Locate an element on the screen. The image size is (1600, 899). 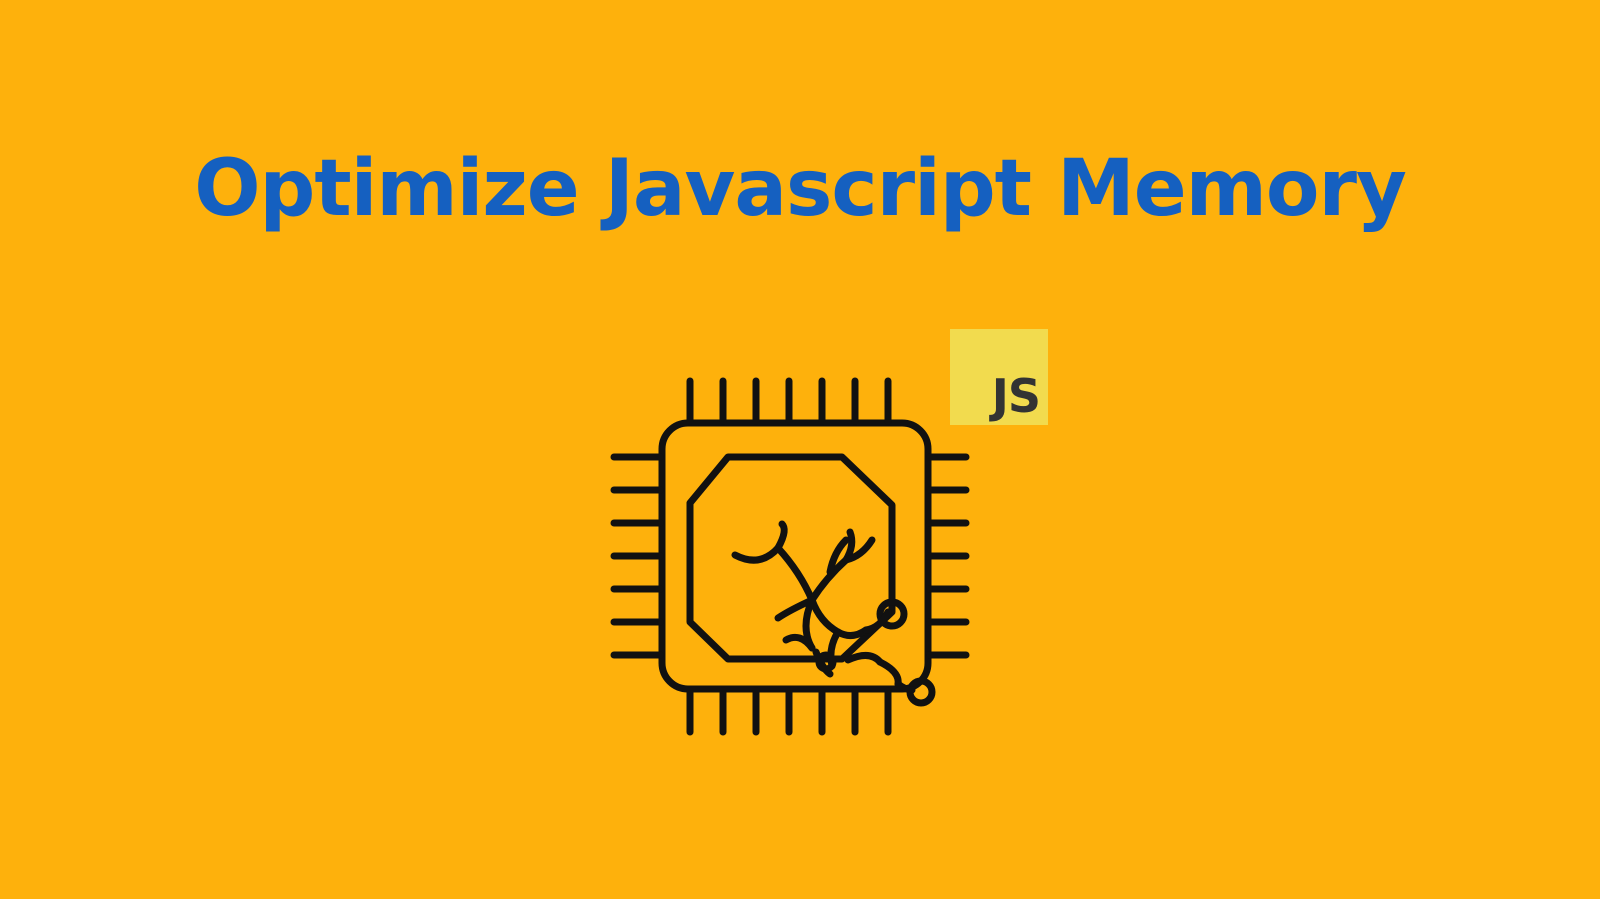
page-title: Optimize Javascript Memory is located at coordinates (800, 189).